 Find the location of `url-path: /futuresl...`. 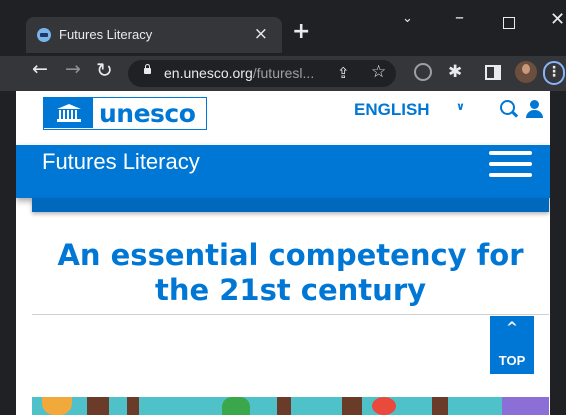

url-path: /futuresl... is located at coordinates (283, 73).